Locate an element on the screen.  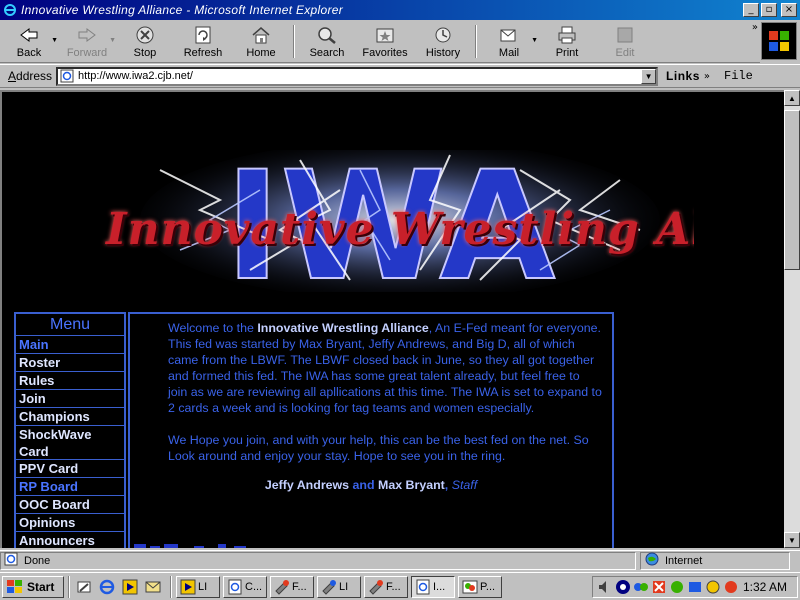
links-button: Links is located at coordinates (683, 76).